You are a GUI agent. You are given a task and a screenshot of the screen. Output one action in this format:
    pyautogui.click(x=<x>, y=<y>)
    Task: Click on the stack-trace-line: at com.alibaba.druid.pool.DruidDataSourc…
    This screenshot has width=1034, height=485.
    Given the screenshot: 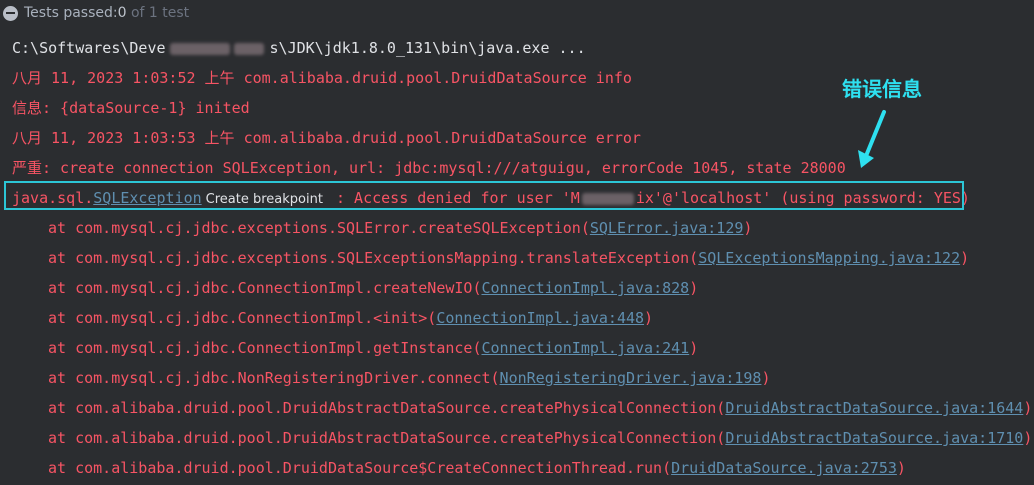 What is the action you would take?
    pyautogui.click(x=477, y=468)
    